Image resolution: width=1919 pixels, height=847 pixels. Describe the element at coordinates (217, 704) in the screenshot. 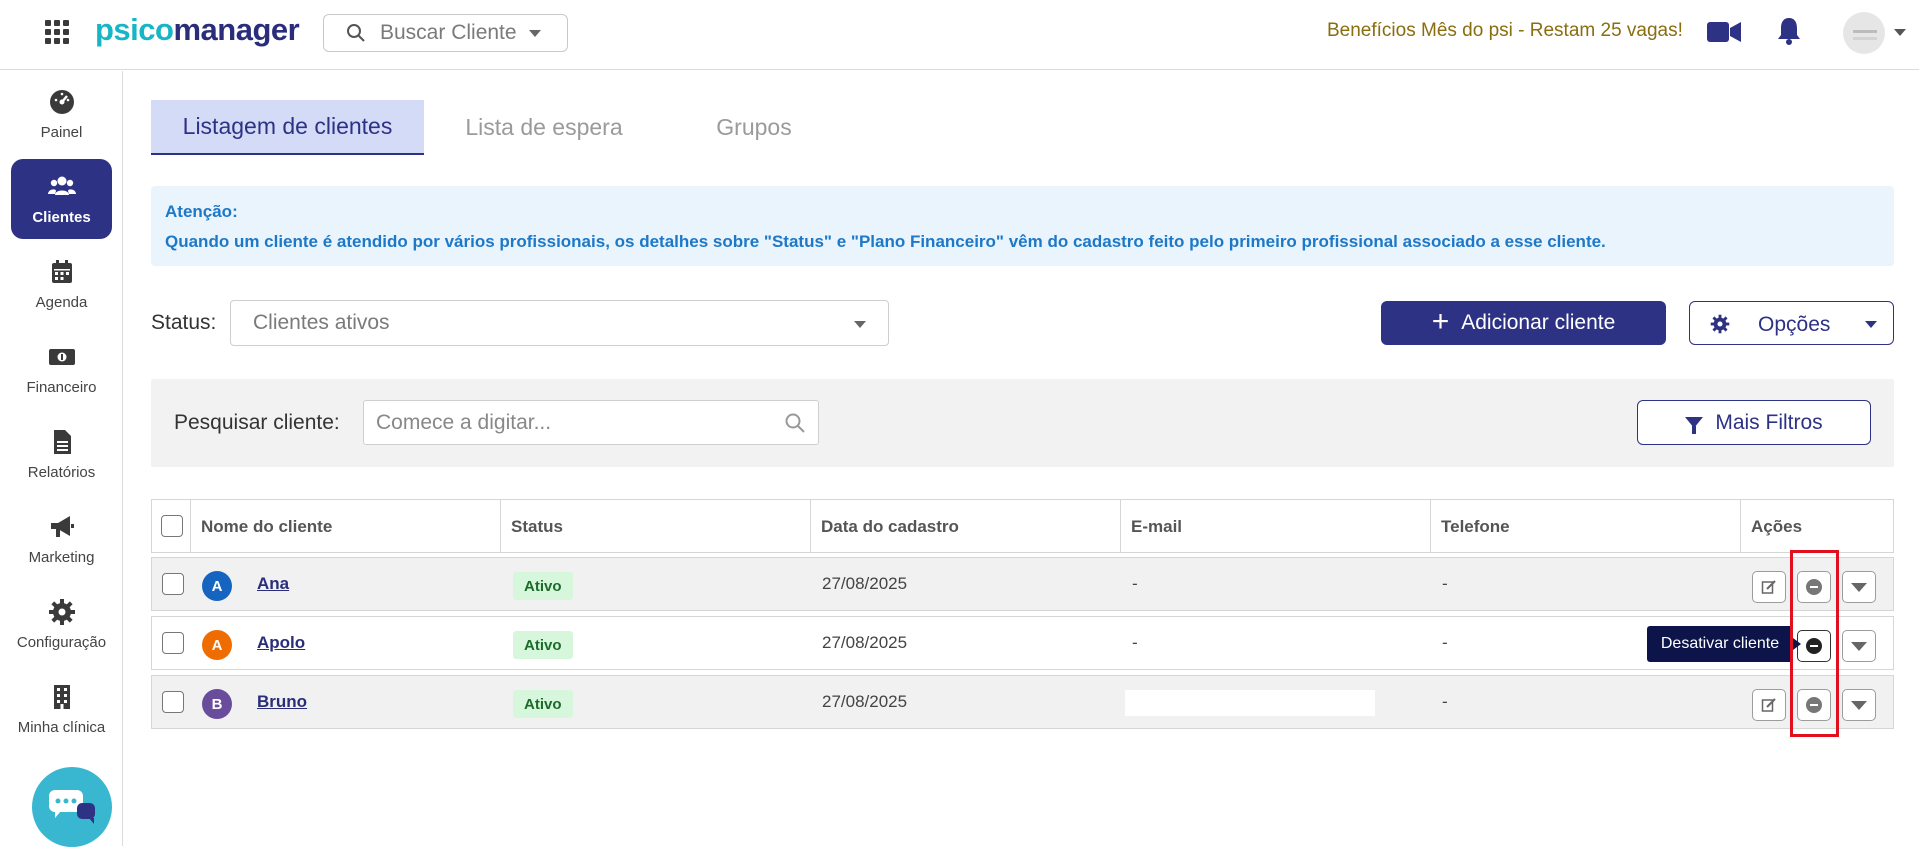

I see `client-avatar: B` at that location.